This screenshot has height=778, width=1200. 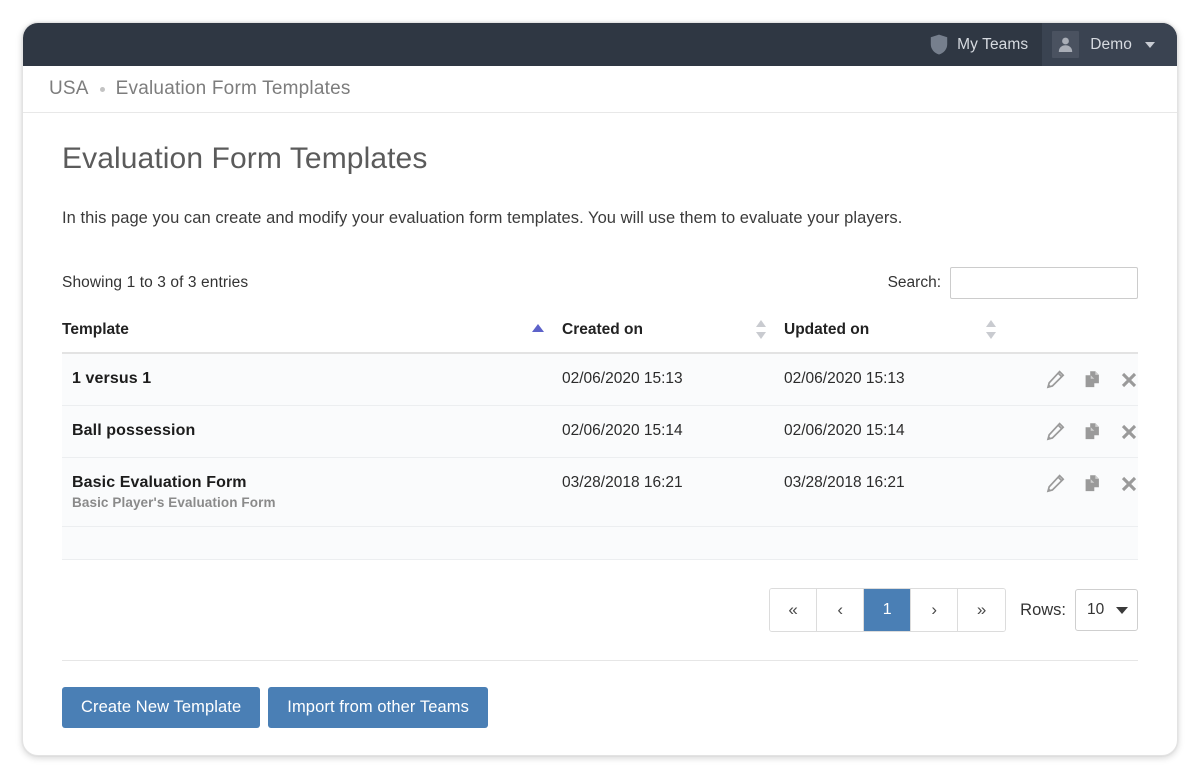 What do you see at coordinates (673, 335) in the screenshot?
I see `column-header-created-on: Created on` at bounding box center [673, 335].